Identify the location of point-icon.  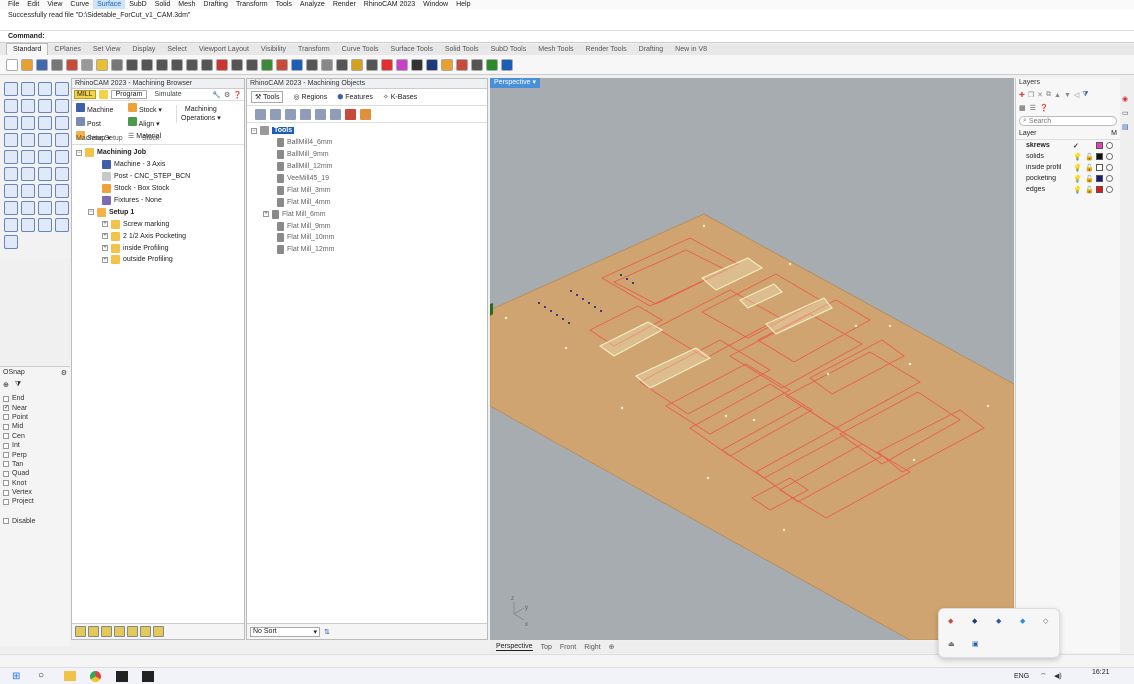
(28, 89).